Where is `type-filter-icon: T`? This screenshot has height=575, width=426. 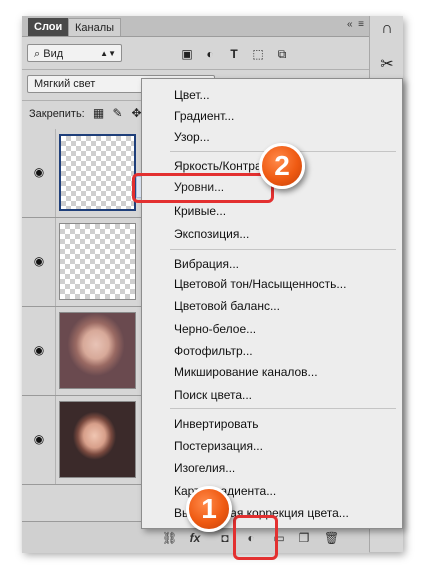 type-filter-icon: T is located at coordinates (234, 54).